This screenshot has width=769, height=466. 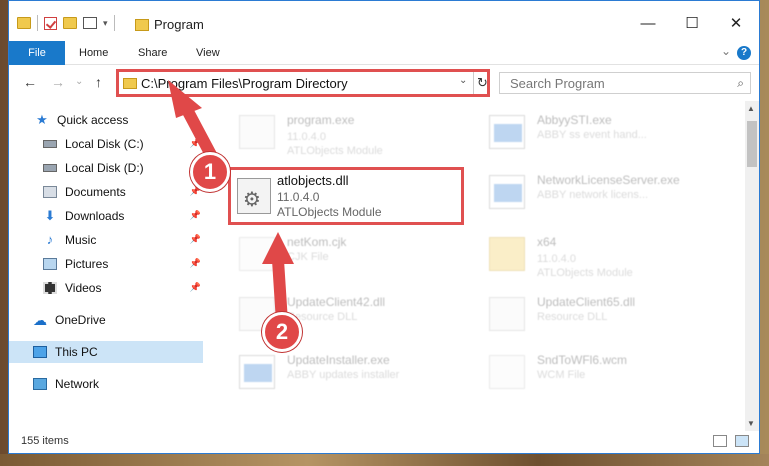 What do you see at coordinates (740, 83) in the screenshot?
I see `search-icon: ⌕` at bounding box center [740, 83].